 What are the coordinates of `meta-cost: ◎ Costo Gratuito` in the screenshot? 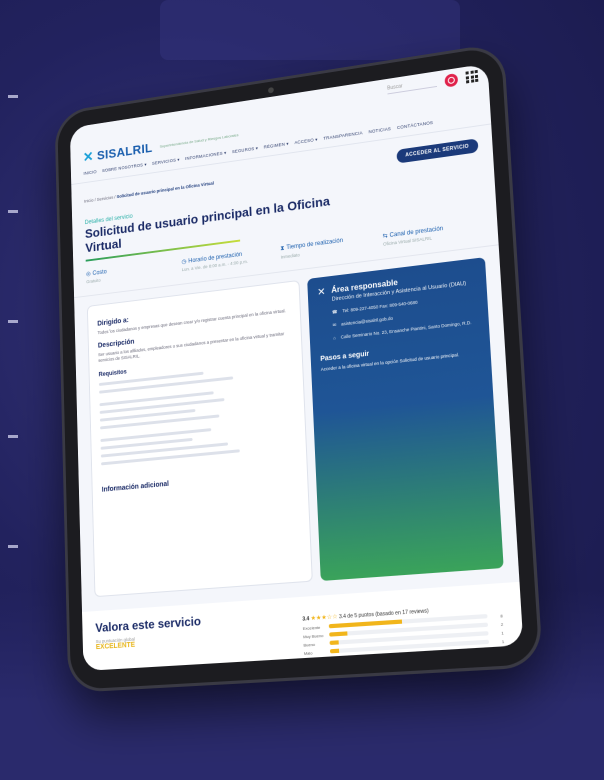 It's located at (131, 271).